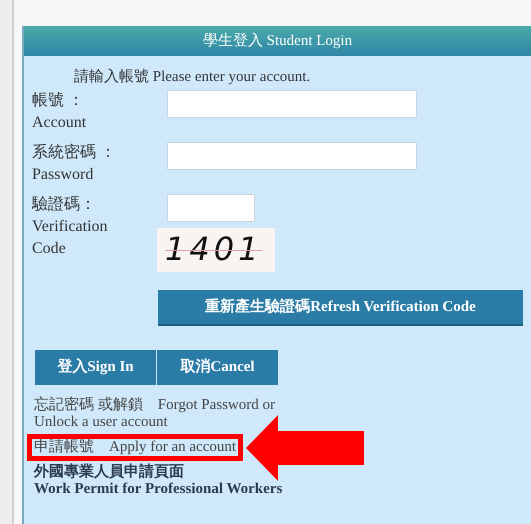  Describe the element at coordinates (74, 152) in the screenshot. I see `field-label: 系統密碼 ：` at that location.